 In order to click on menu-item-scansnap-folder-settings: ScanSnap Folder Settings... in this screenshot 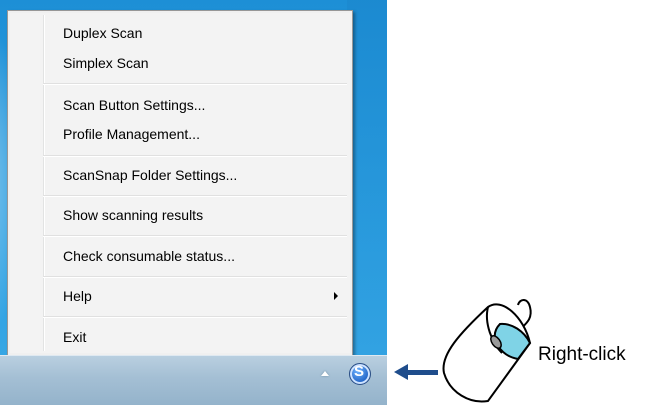, I will do `click(195, 175)`.